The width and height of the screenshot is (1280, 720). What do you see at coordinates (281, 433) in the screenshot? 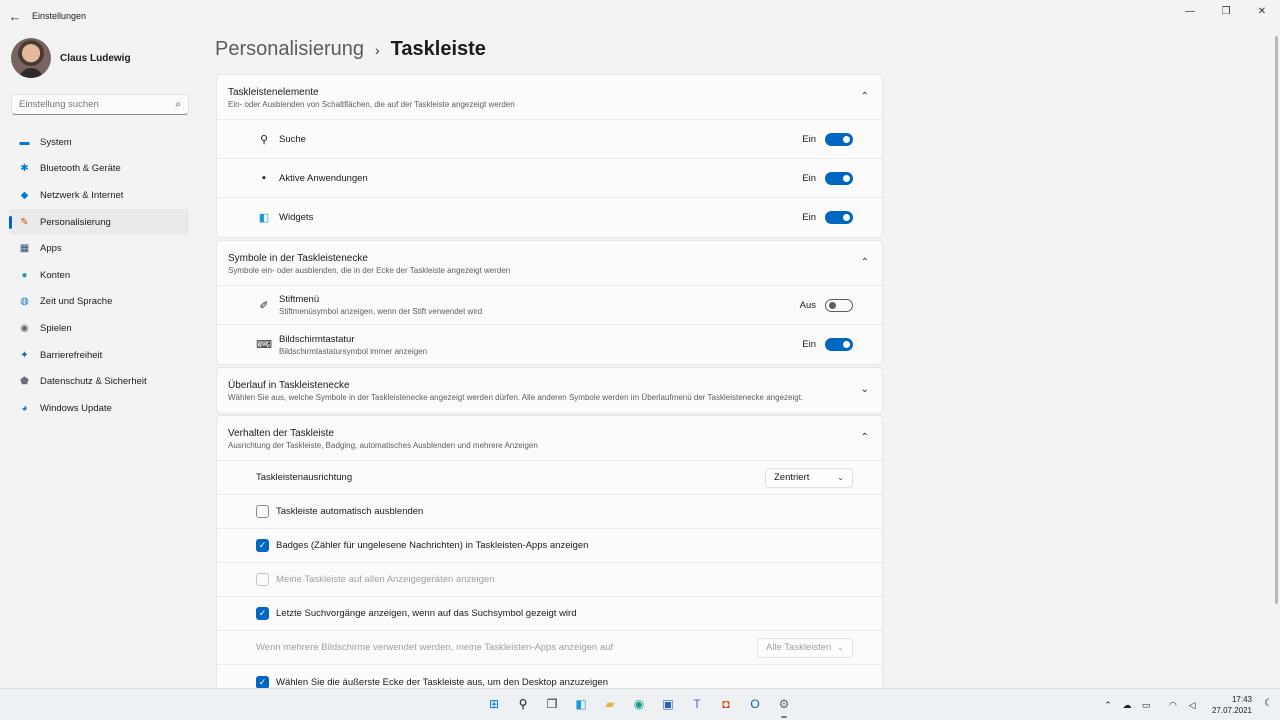
I see `card-title: Verhalten der Taskleiste` at bounding box center [281, 433].